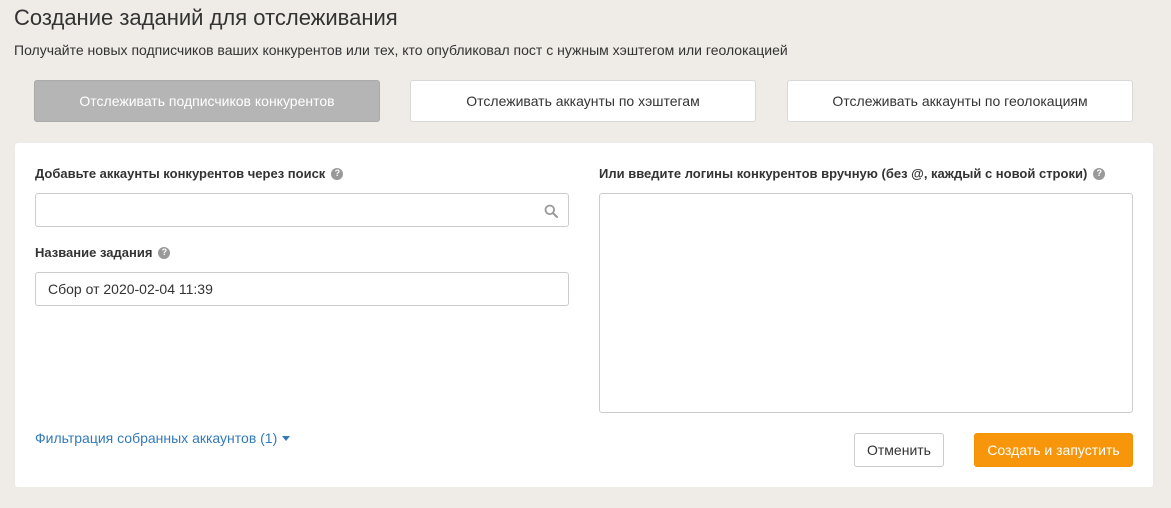 Image resolution: width=1171 pixels, height=508 pixels. I want to click on search-icon, so click(551, 211).